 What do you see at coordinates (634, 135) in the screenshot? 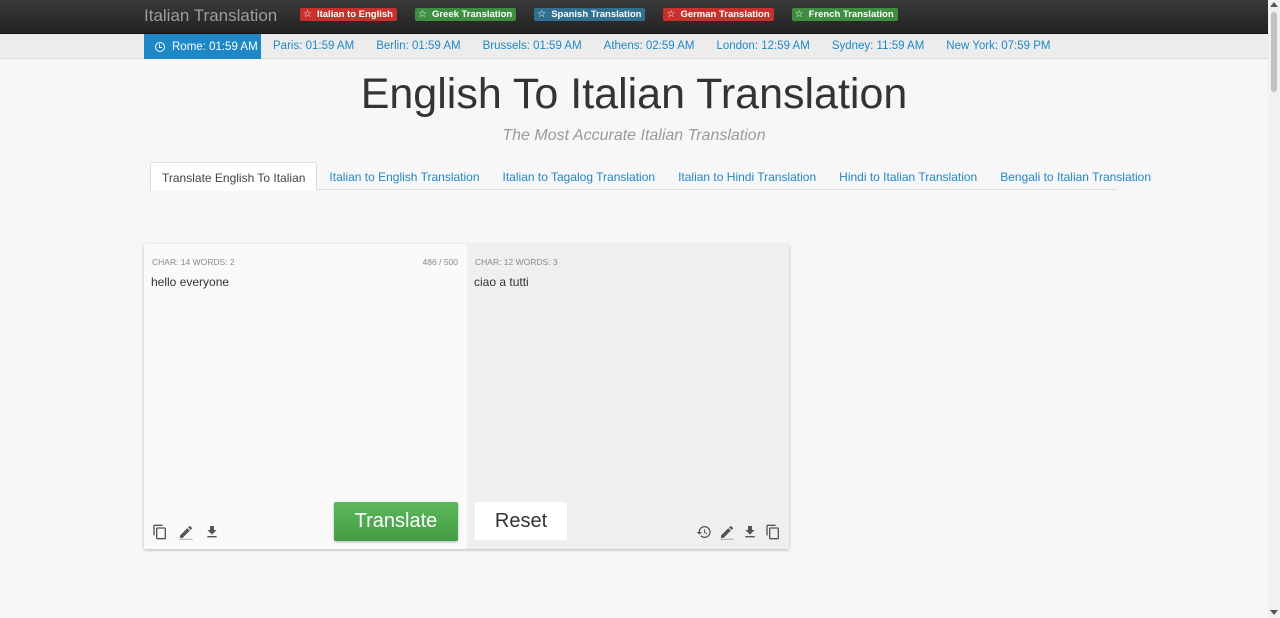
I see `page-subtitle: The Most Accurate Italian Translation` at bounding box center [634, 135].